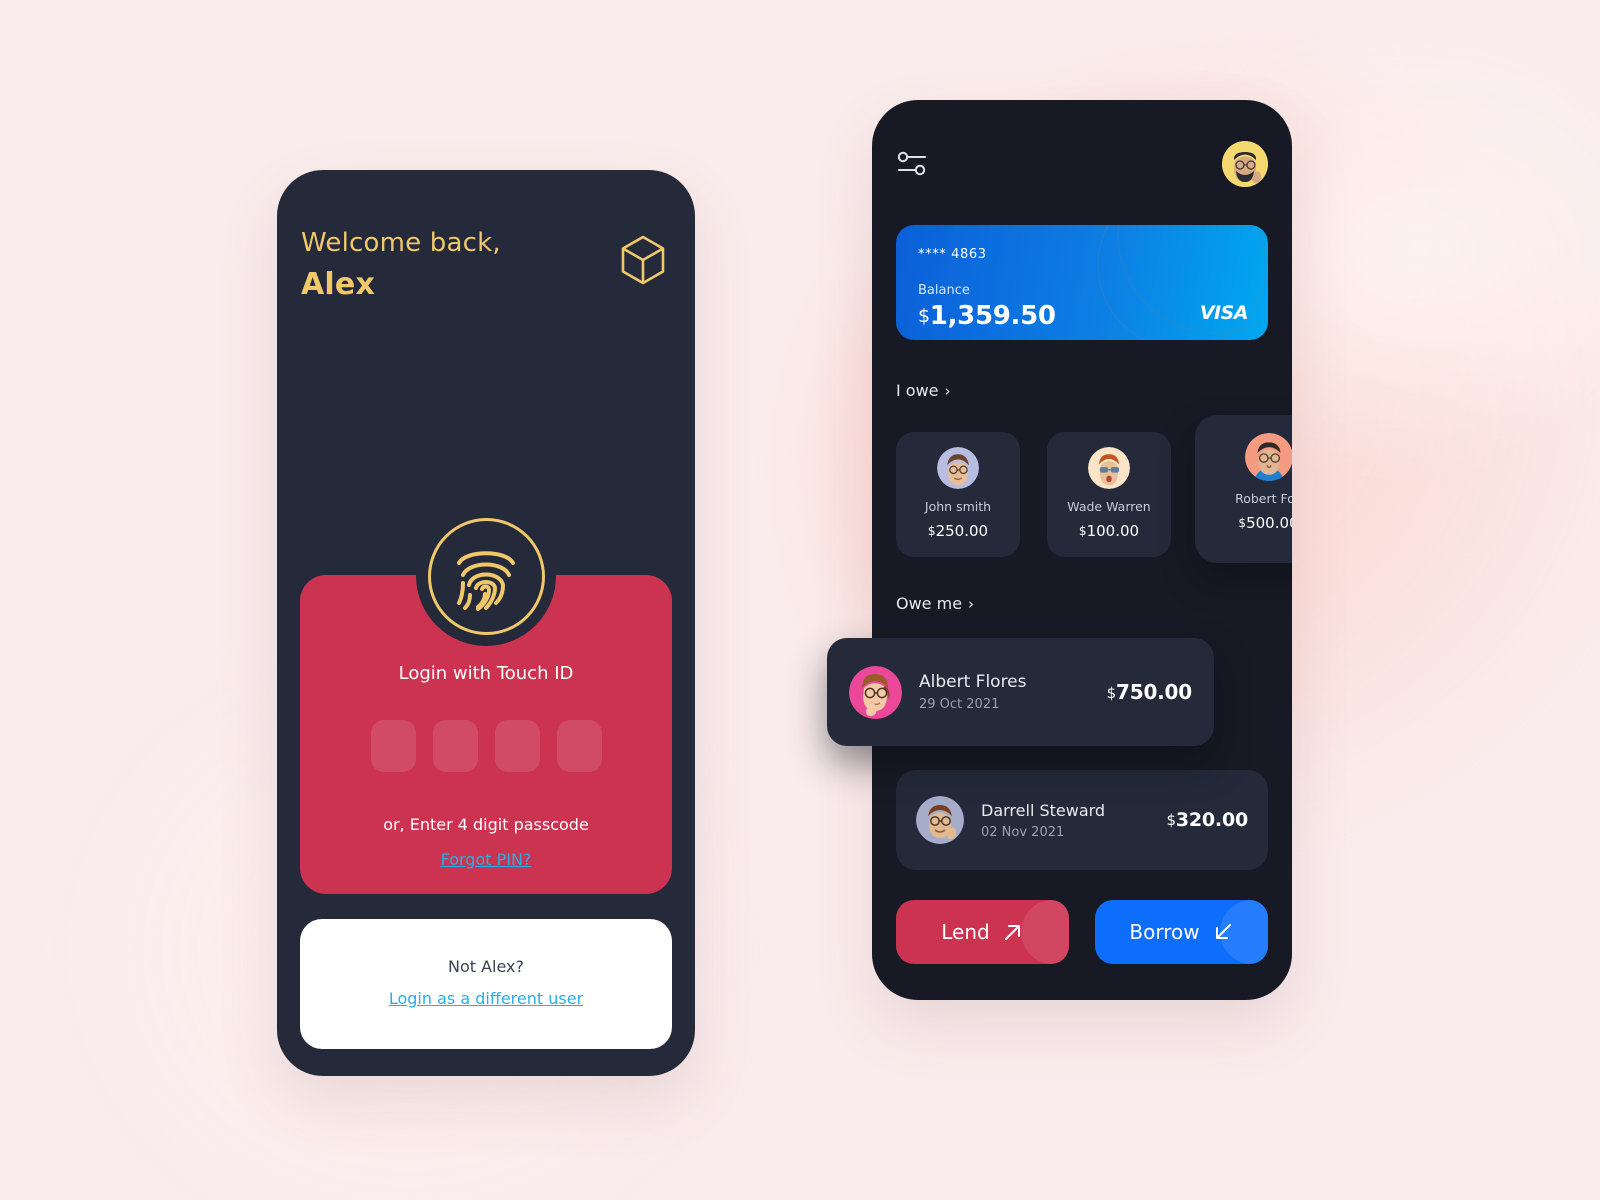  Describe the element at coordinates (486, 966) in the screenshot. I see `switch-user-question: Not Alex?` at that location.